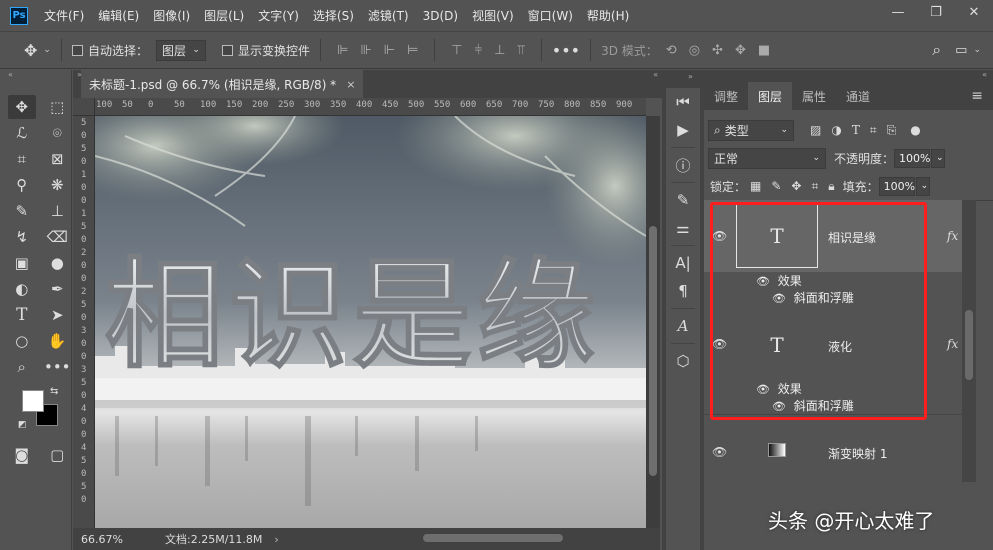  I want to click on tab-channels: 通道, so click(858, 96).